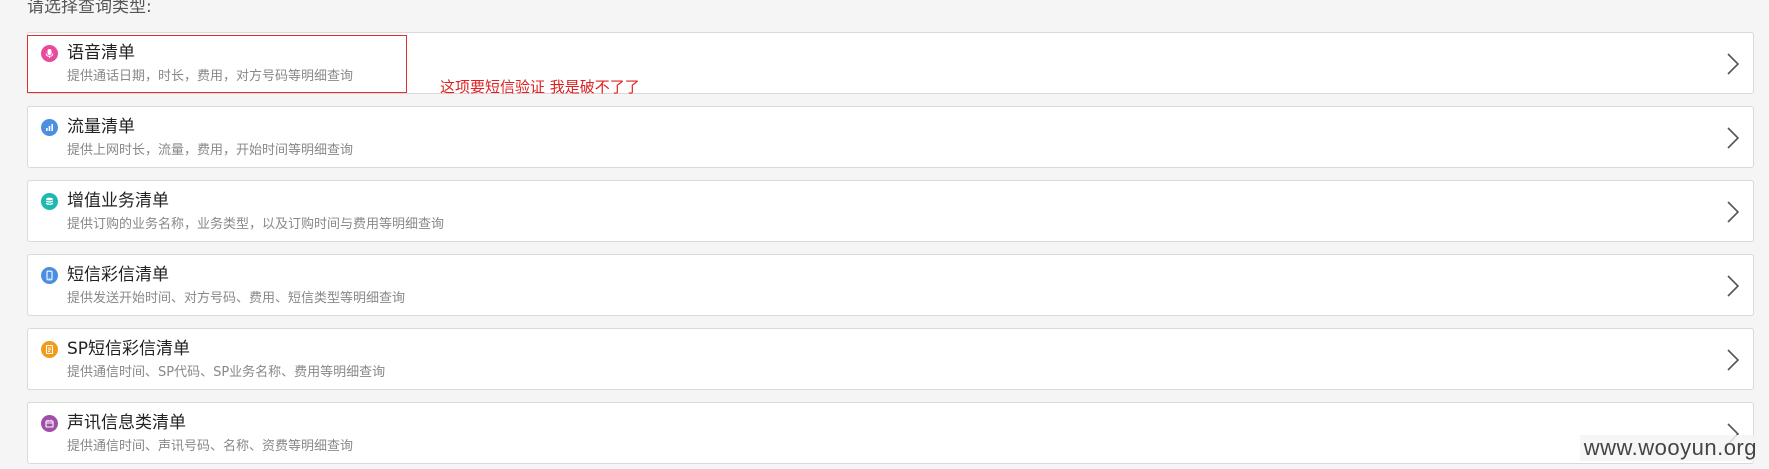 This screenshot has width=1769, height=469. Describe the element at coordinates (890, 137) in the screenshot. I see `query-item-data: 流量清单 提供上网时长，流量，费用，开始时间等明细查询` at that location.